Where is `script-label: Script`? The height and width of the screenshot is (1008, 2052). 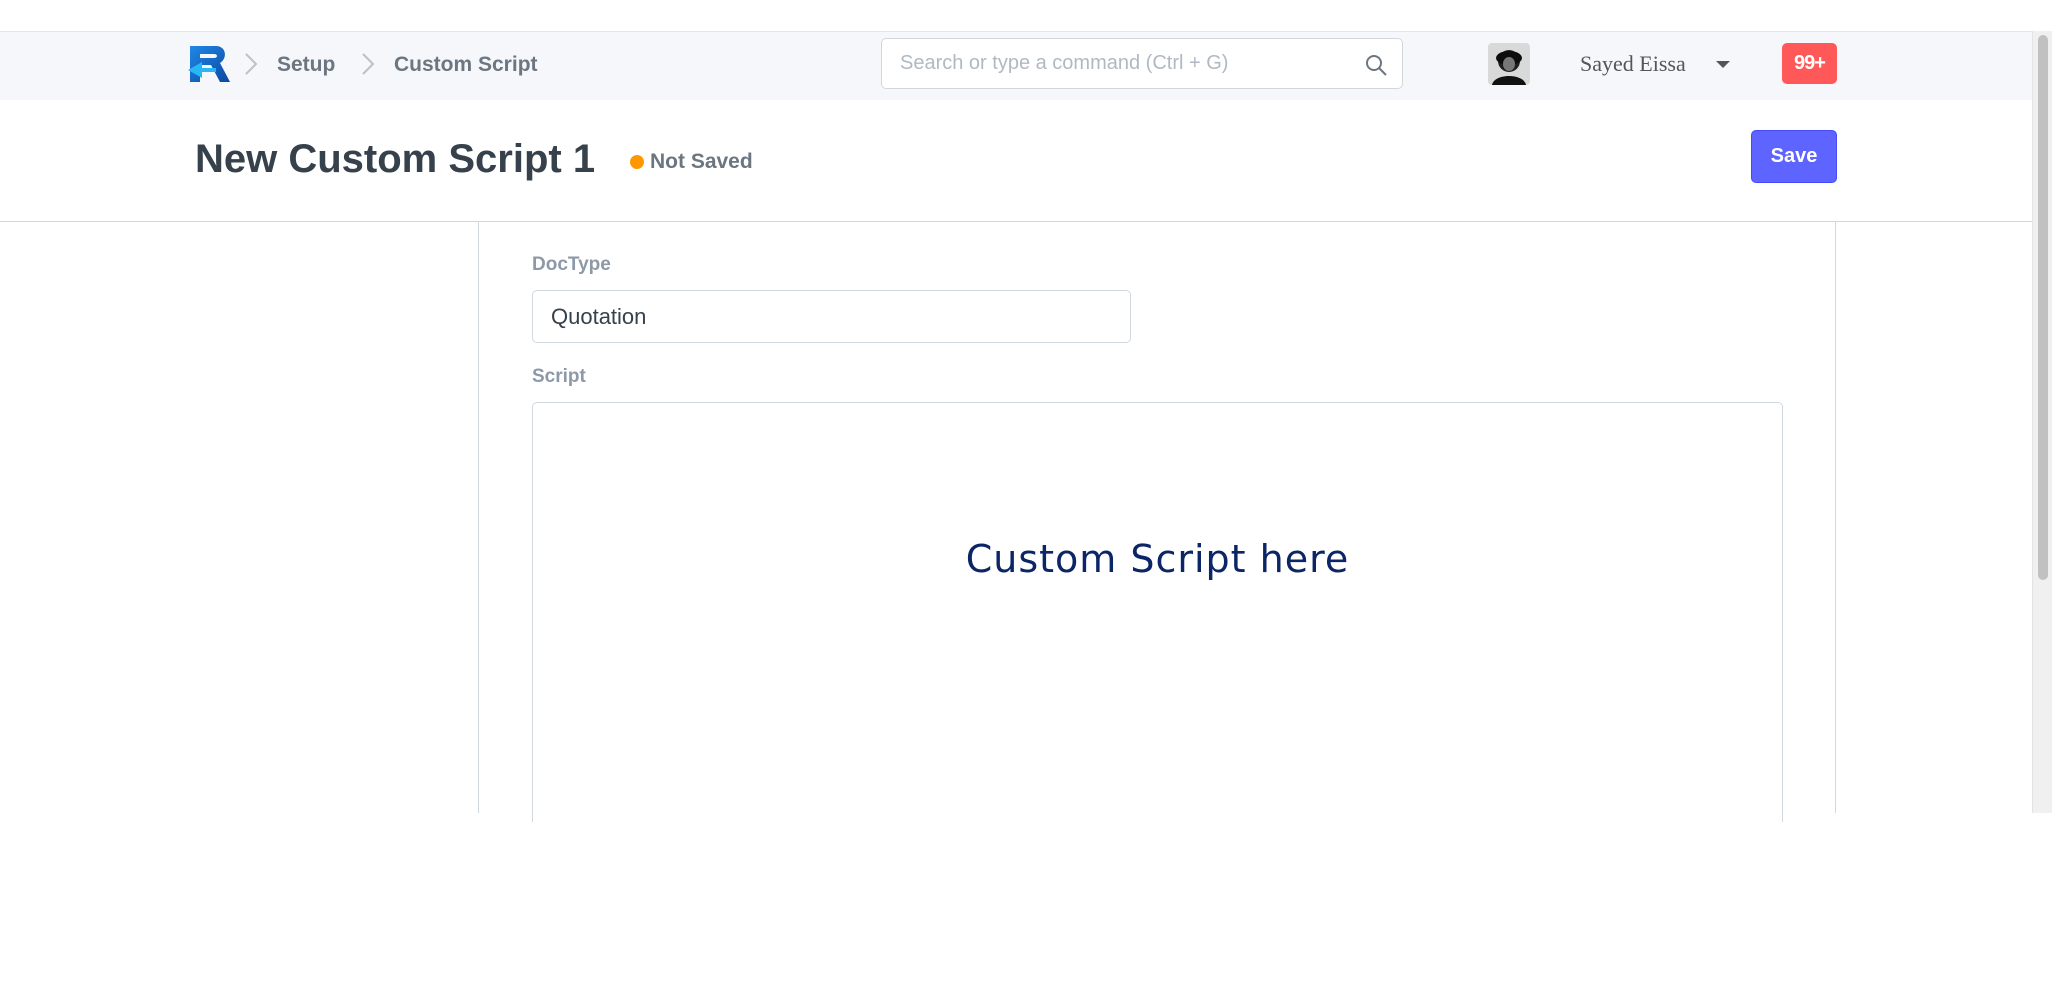 script-label: Script is located at coordinates (559, 376).